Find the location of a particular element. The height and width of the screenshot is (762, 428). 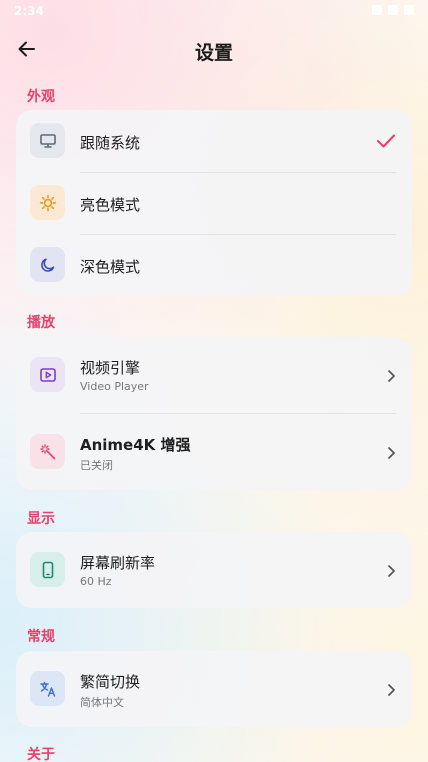

status-icons is located at coordinates (393, 10).